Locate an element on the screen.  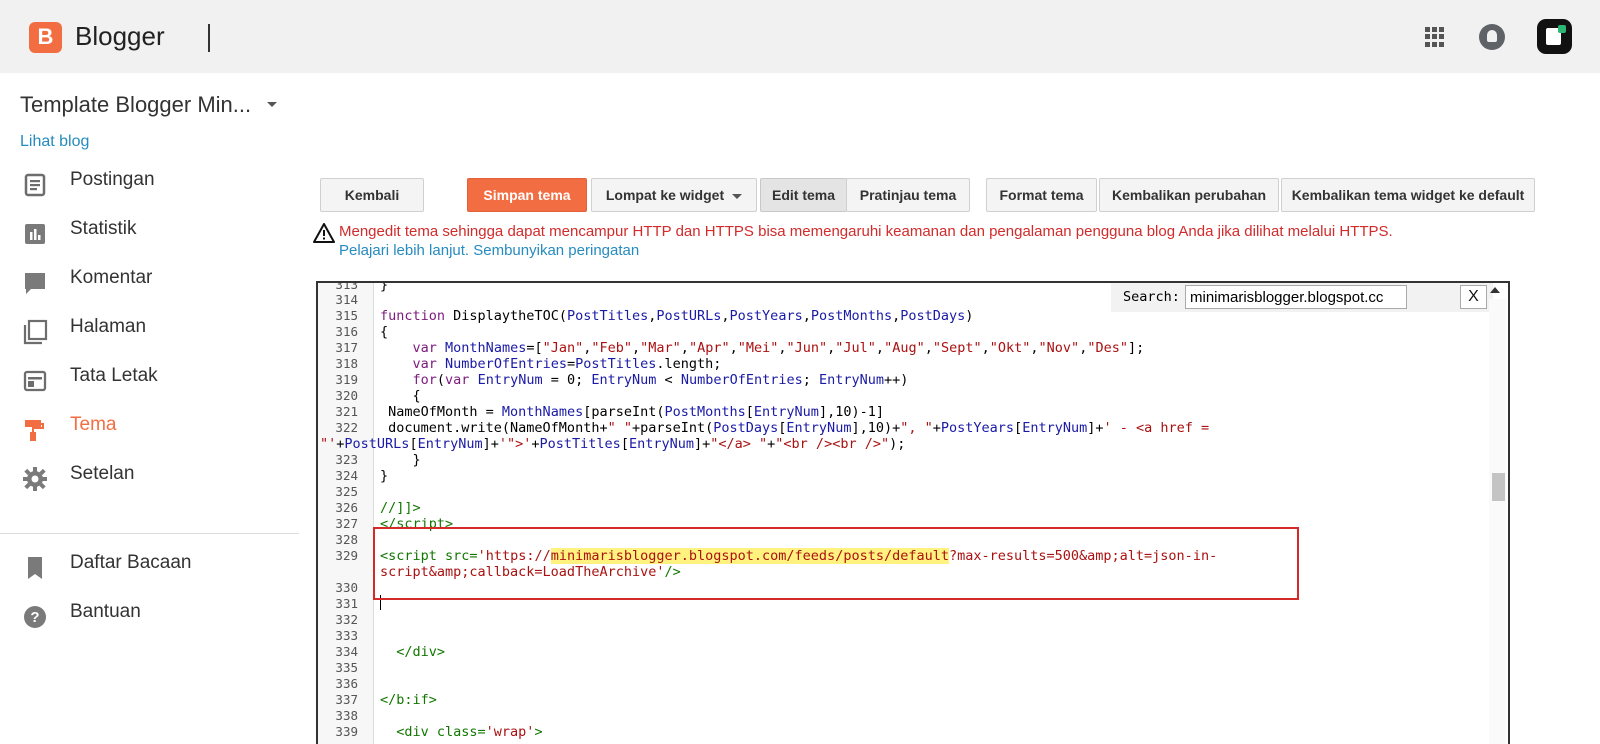
line-number: 337 is located at coordinates (346, 699).